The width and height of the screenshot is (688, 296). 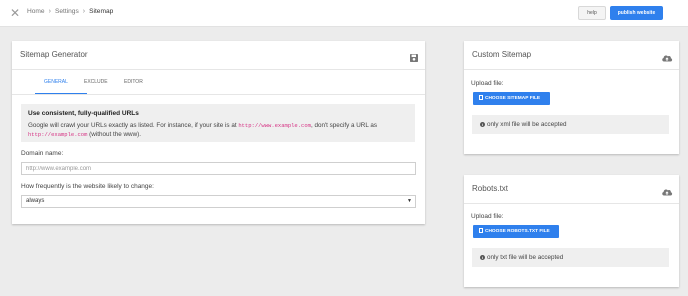 I want to click on breadcrumb-home: Home, so click(x=36, y=11).